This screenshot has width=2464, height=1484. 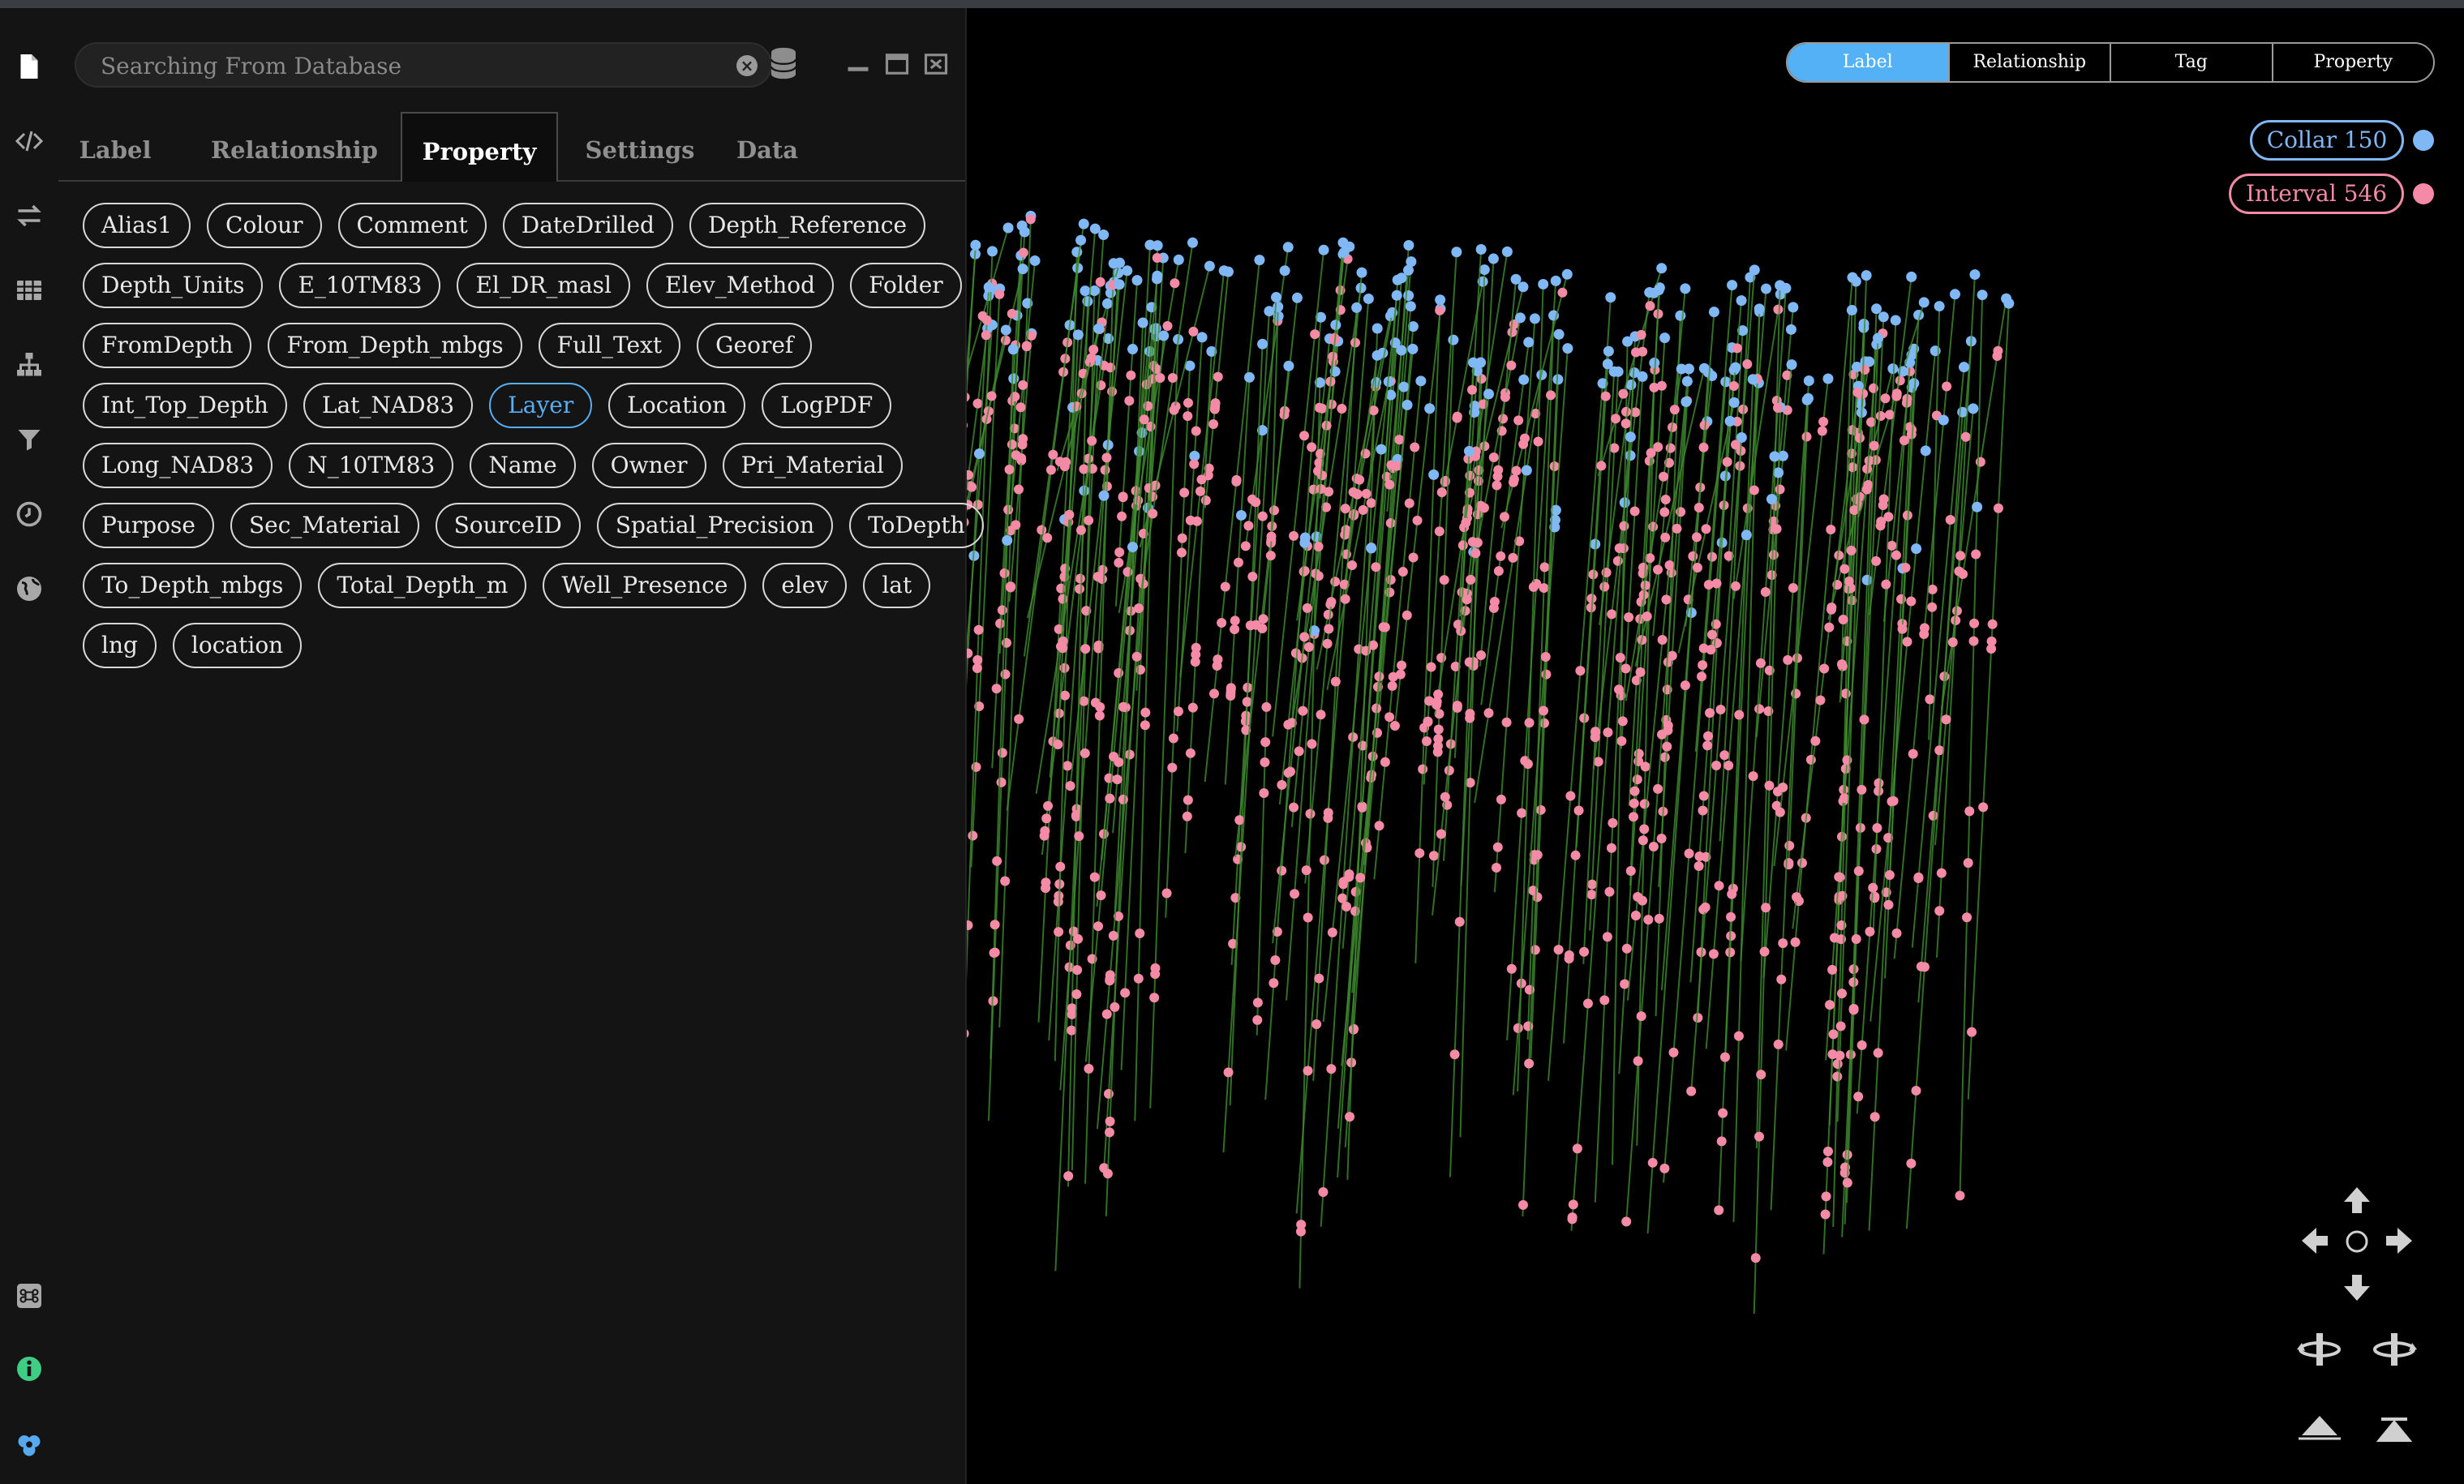 What do you see at coordinates (508, 525) in the screenshot?
I see `property-chip: SourceID` at bounding box center [508, 525].